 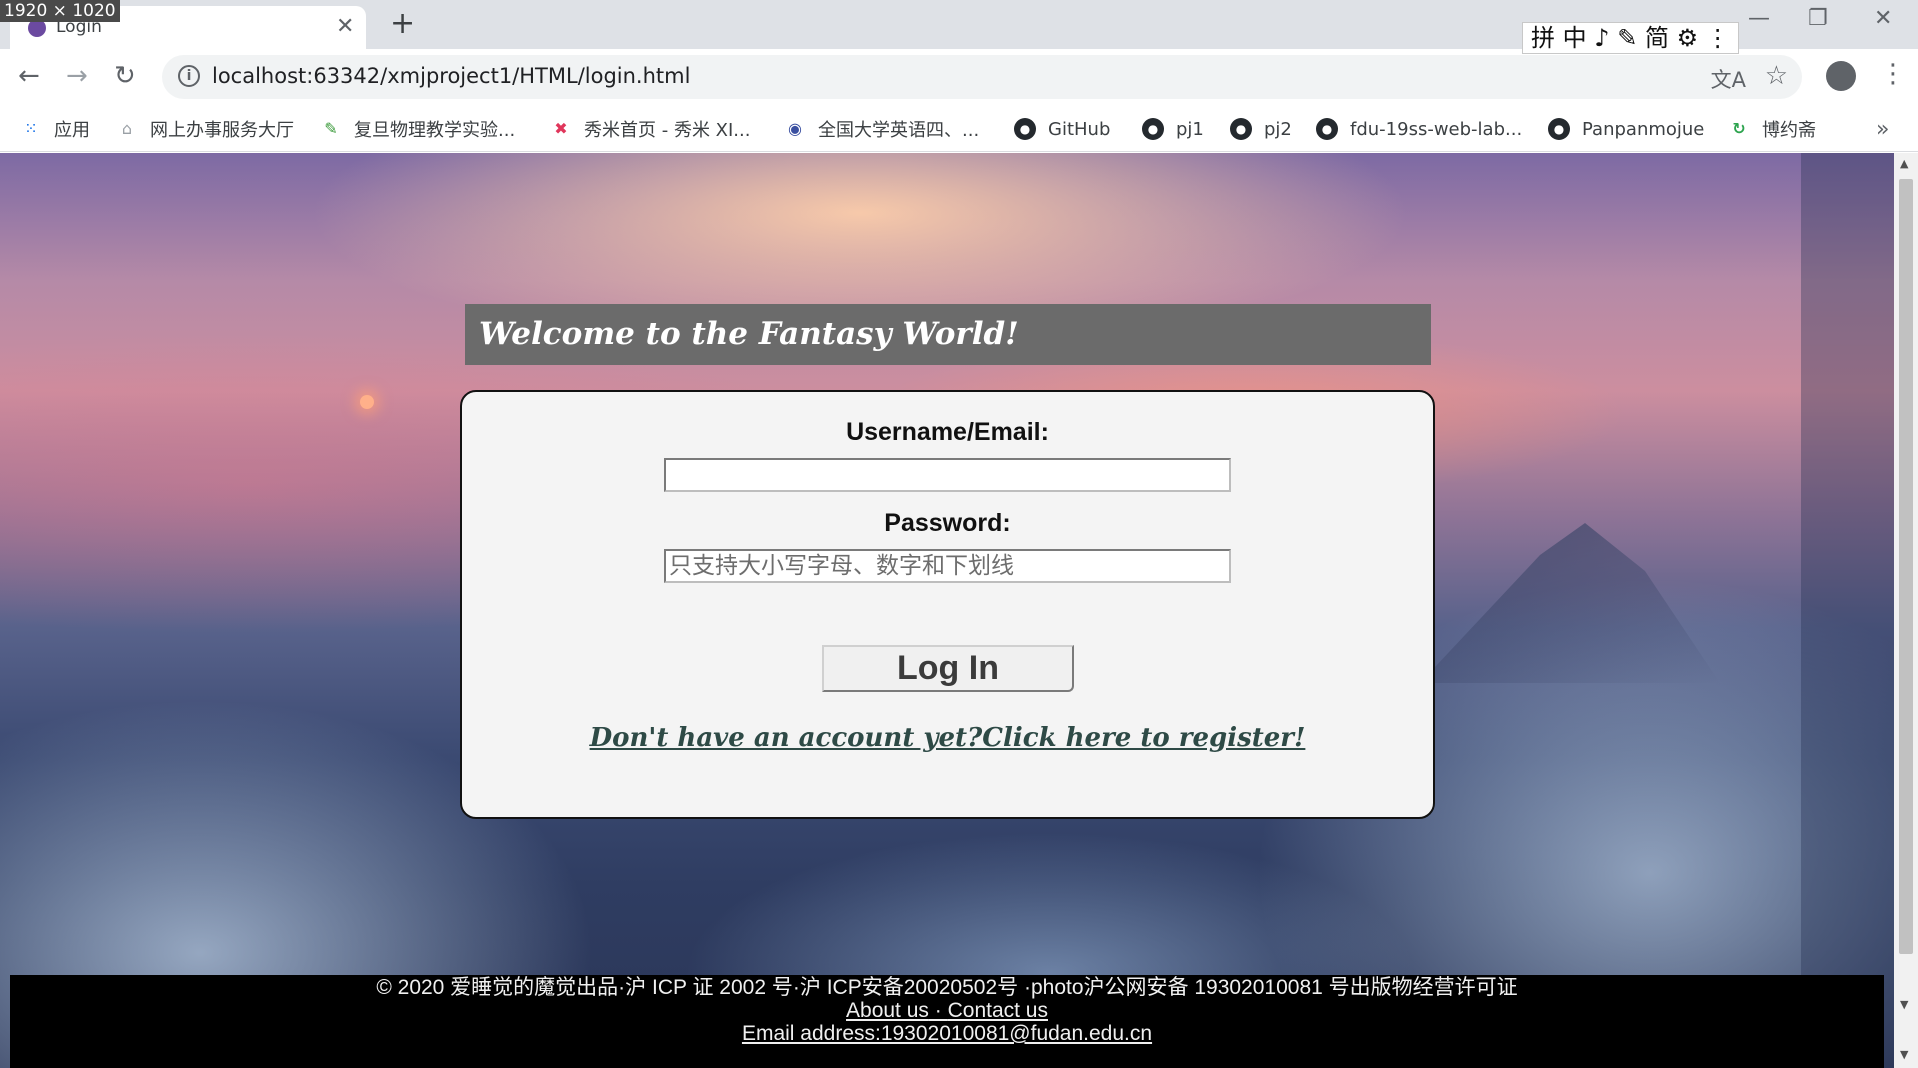 What do you see at coordinates (1190, 129) in the screenshot?
I see `bookmark-label: pj1` at bounding box center [1190, 129].